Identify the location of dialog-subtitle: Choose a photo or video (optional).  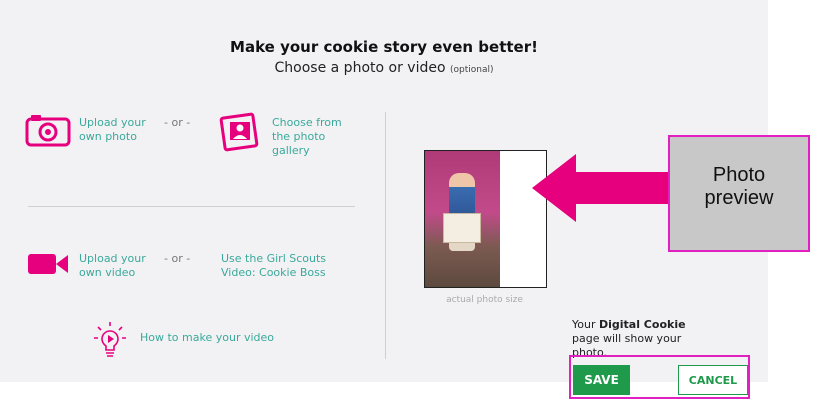
(384, 68).